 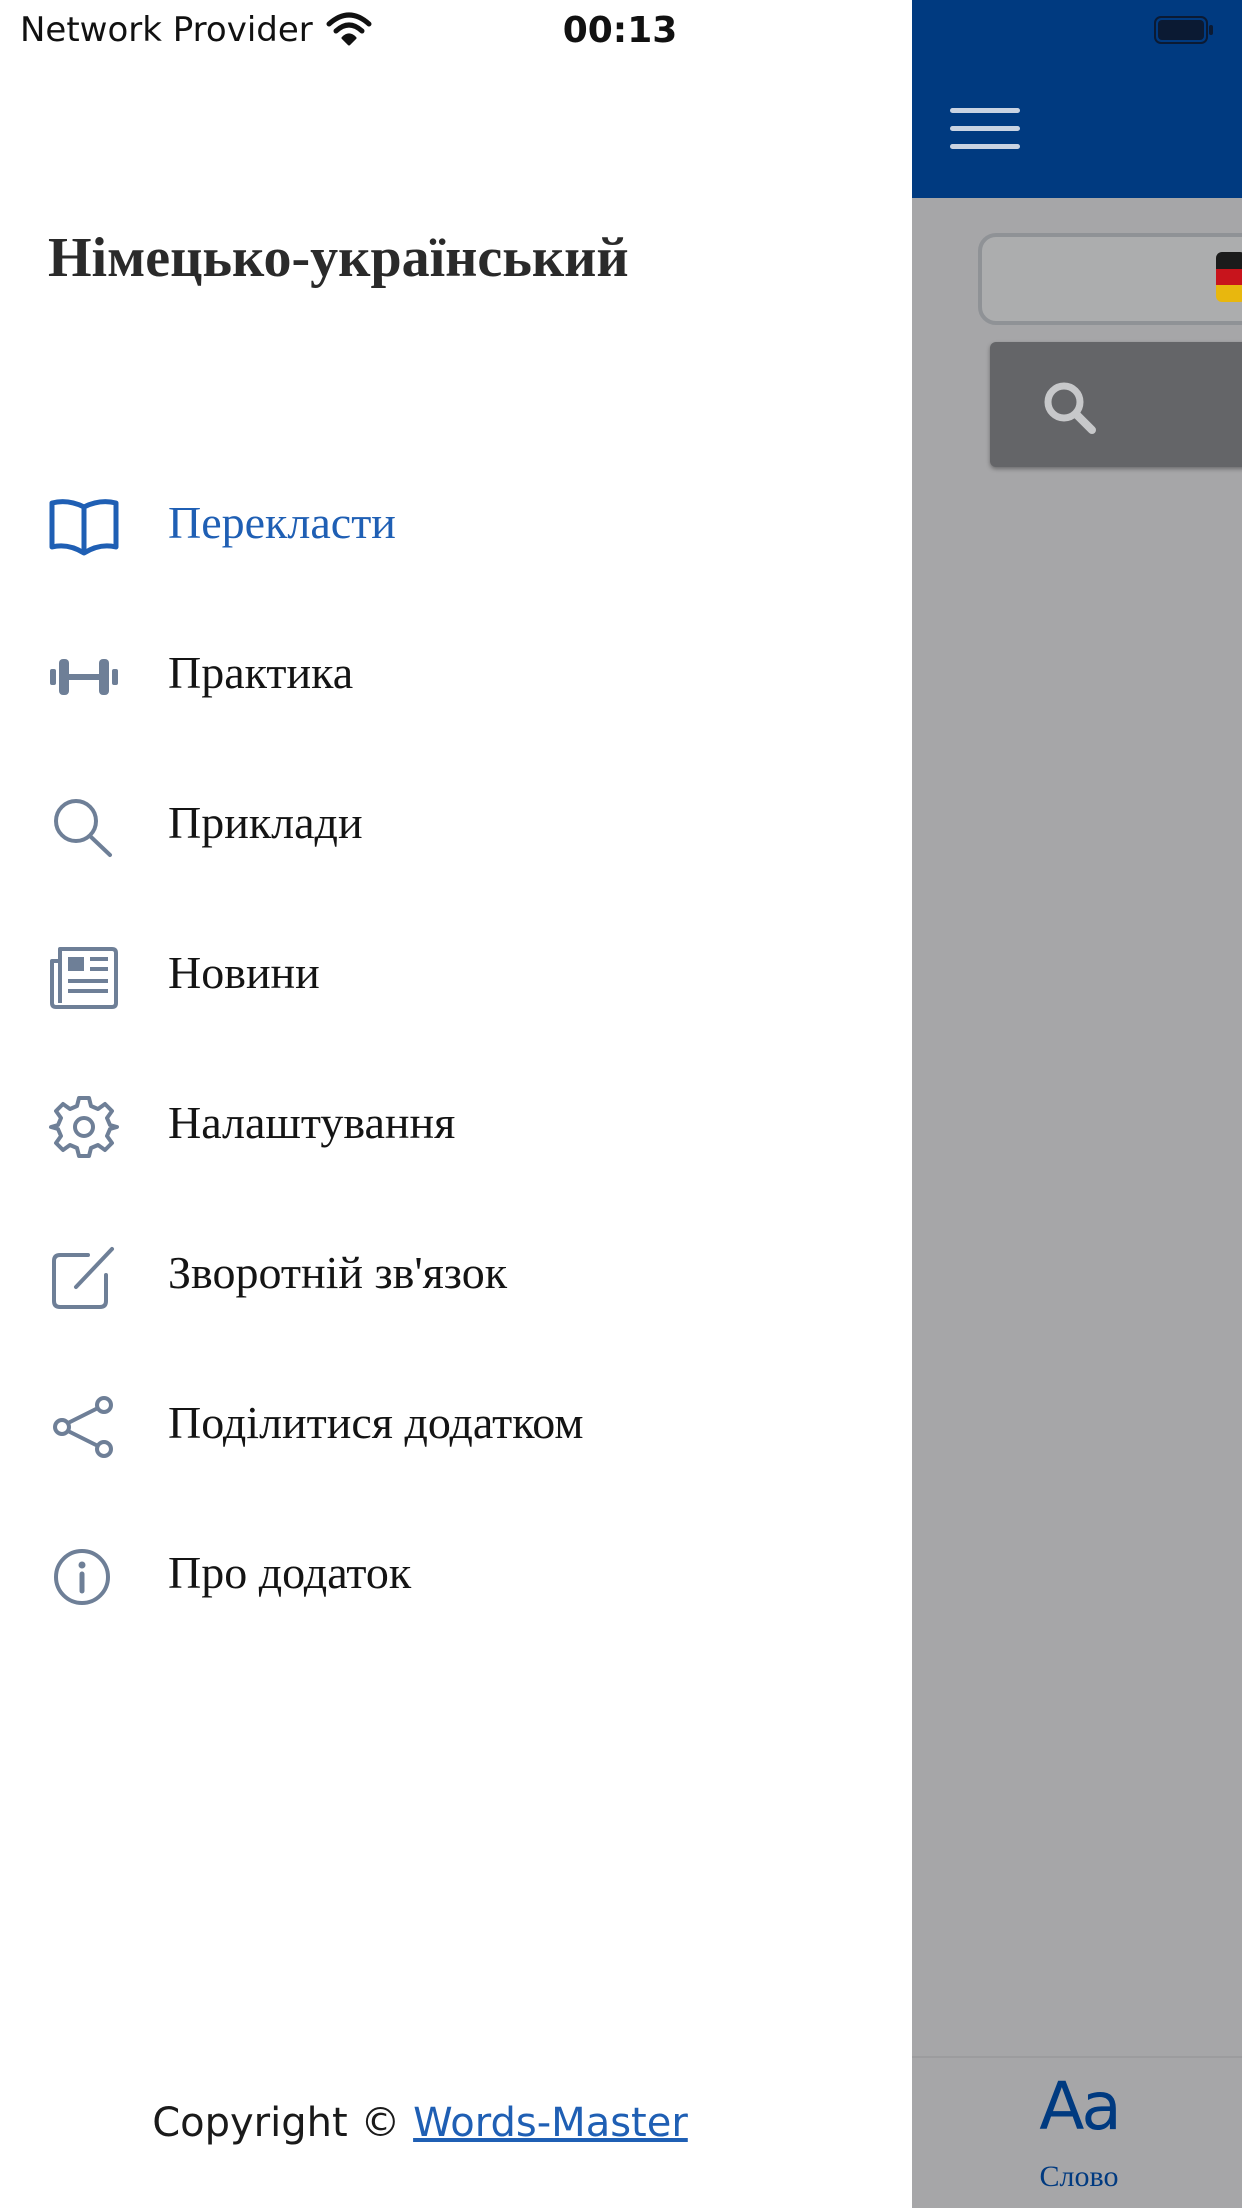 What do you see at coordinates (1077, 99) in the screenshot?
I see `app-header` at bounding box center [1077, 99].